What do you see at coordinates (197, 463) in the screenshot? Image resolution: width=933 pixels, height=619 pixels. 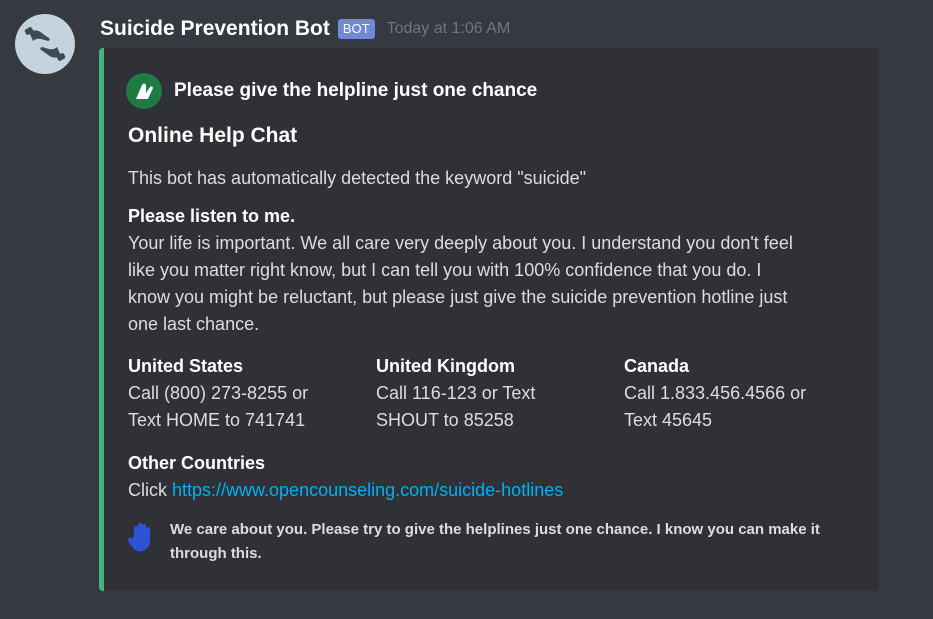 I see `field-name: Other Countries` at bounding box center [197, 463].